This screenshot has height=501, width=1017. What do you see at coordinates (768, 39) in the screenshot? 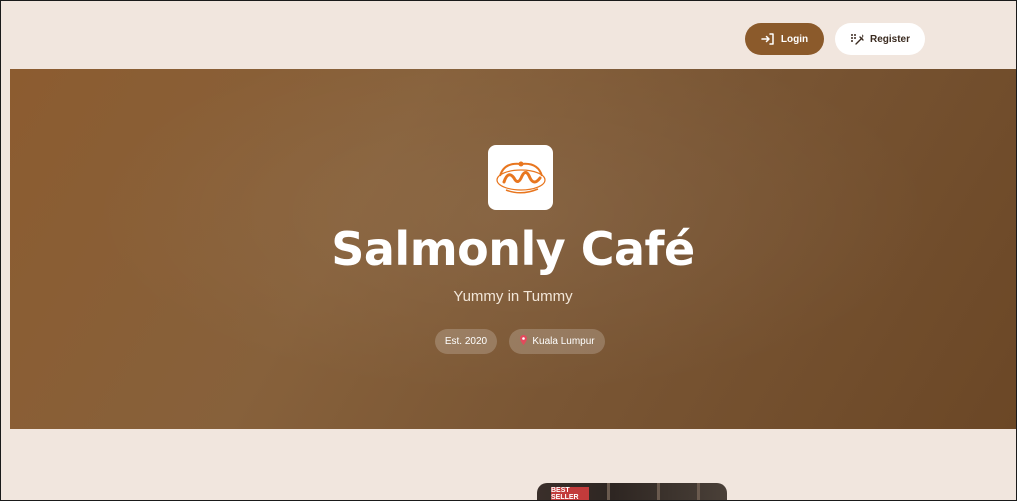
I see `login-icon` at bounding box center [768, 39].